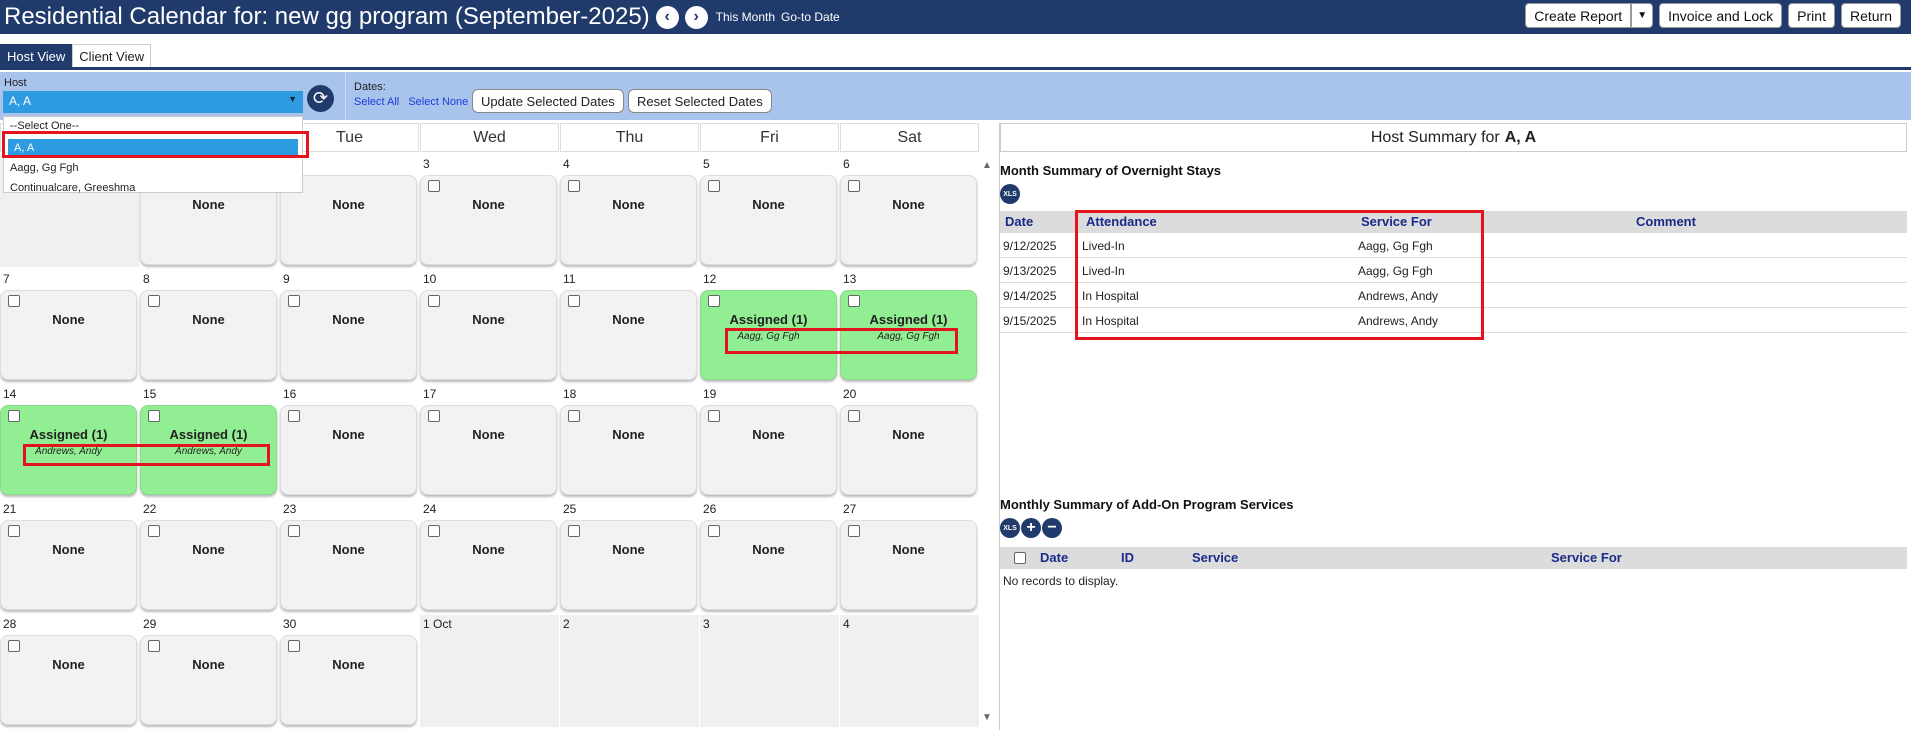 The image size is (1911, 735). Describe the element at coordinates (1453, 245) in the screenshot. I see `table-row: 9/12/2025 Lived-In Aagg, Gg Fgh` at that location.